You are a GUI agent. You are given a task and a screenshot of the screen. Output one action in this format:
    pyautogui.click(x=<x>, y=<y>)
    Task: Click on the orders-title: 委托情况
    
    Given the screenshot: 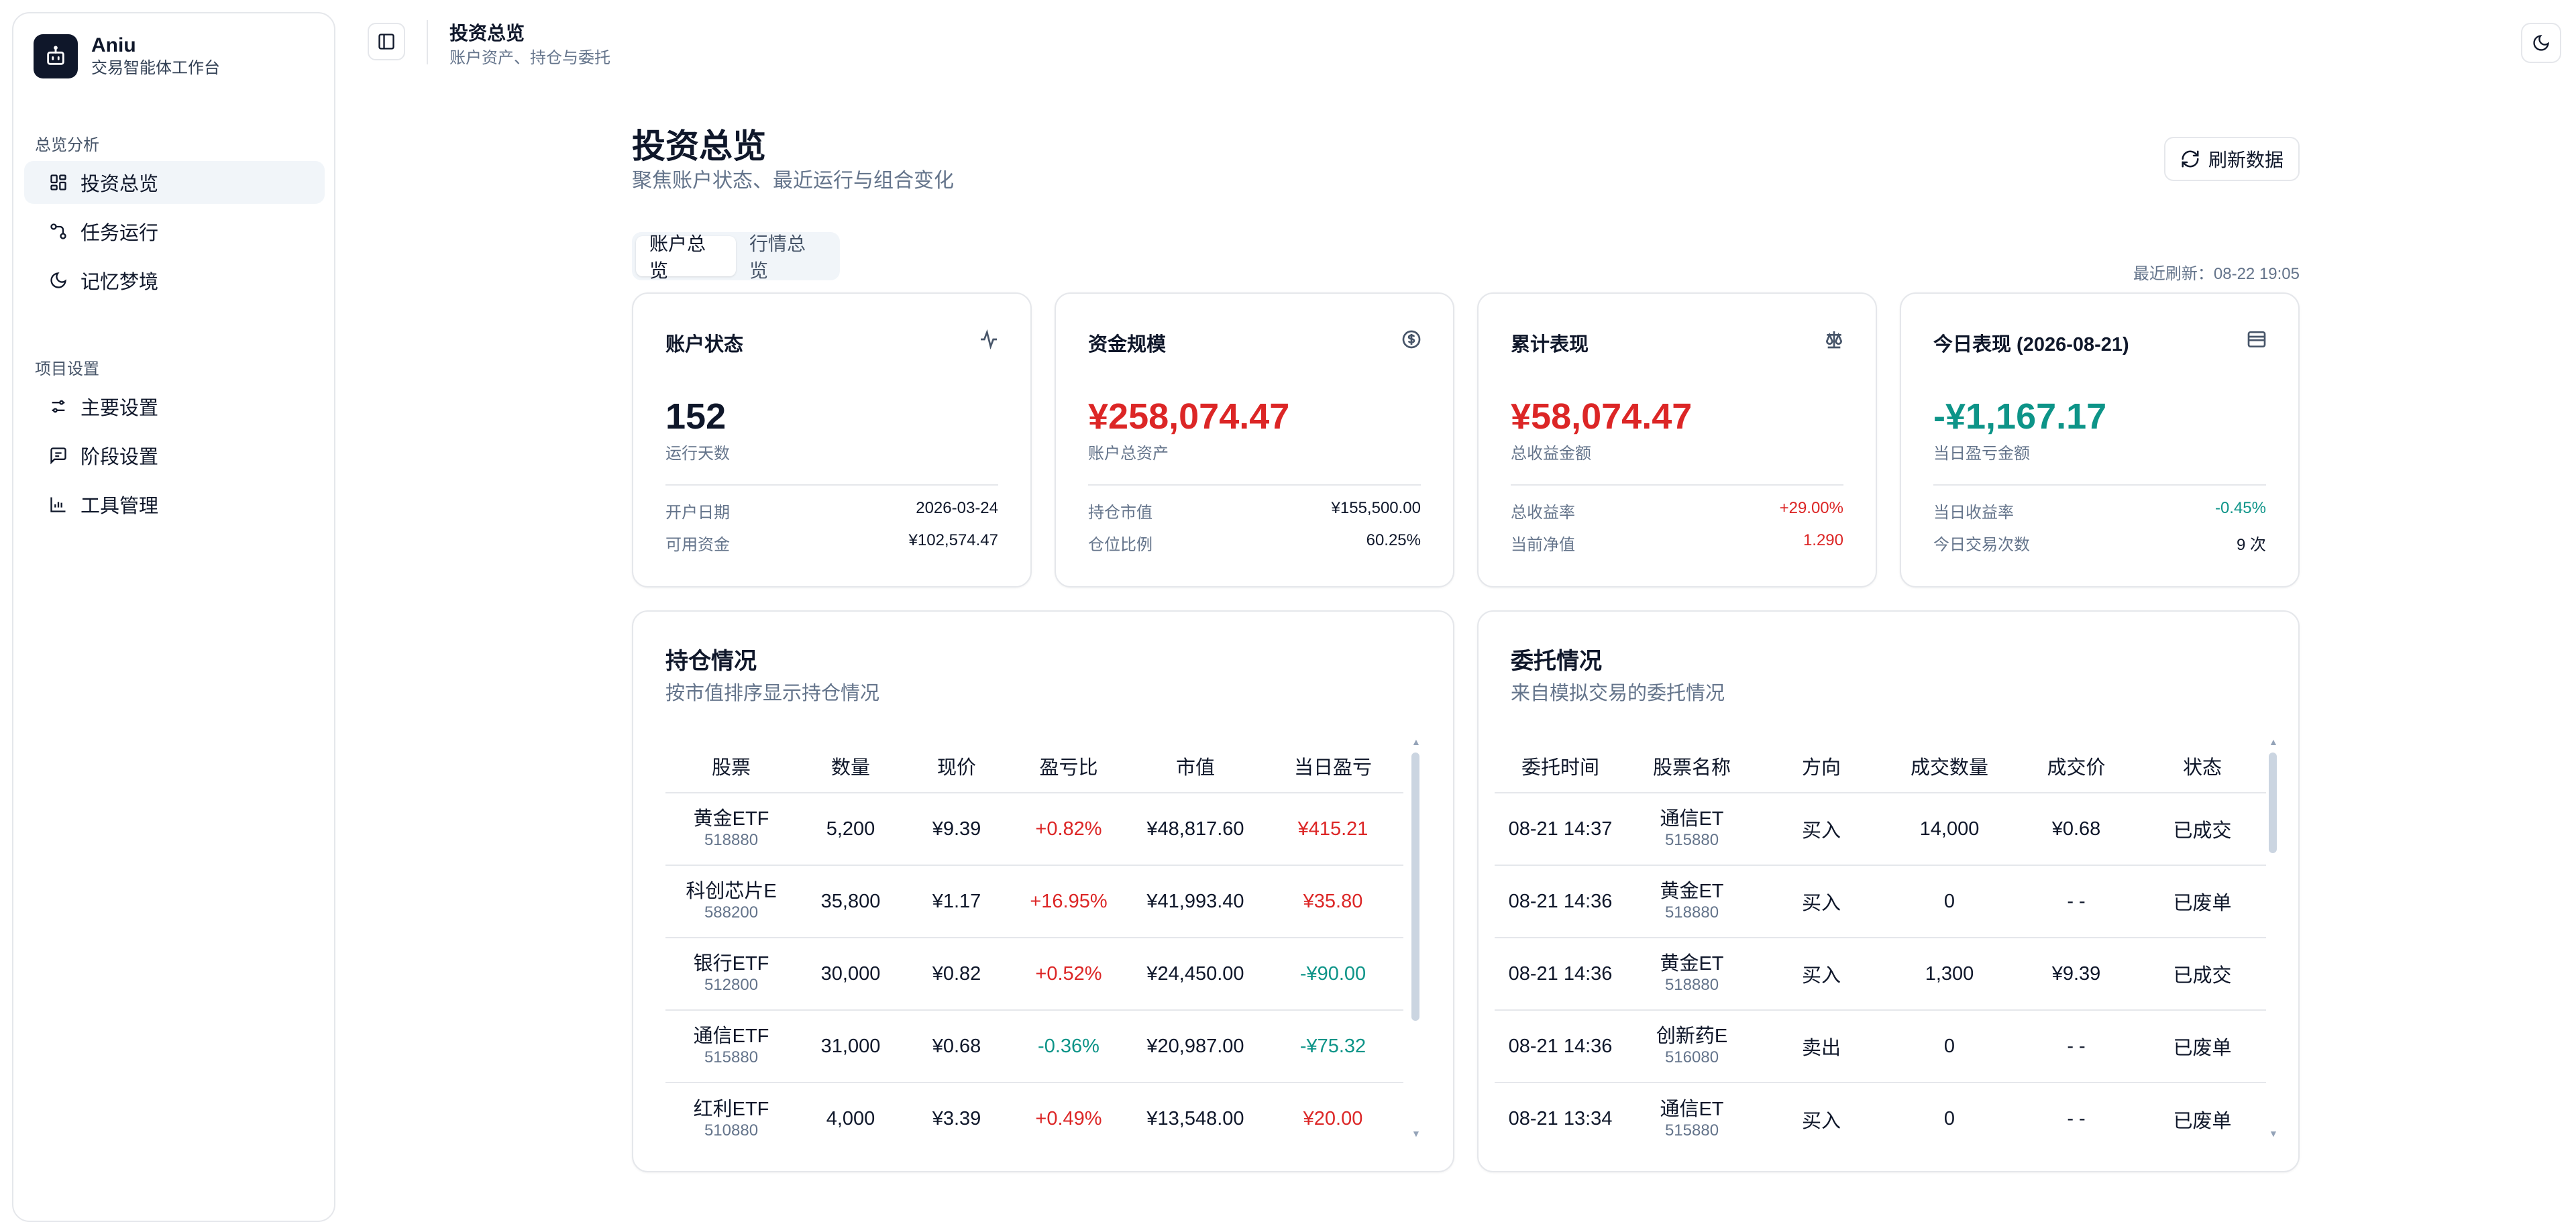 What is the action you would take?
    pyautogui.click(x=1556, y=661)
    